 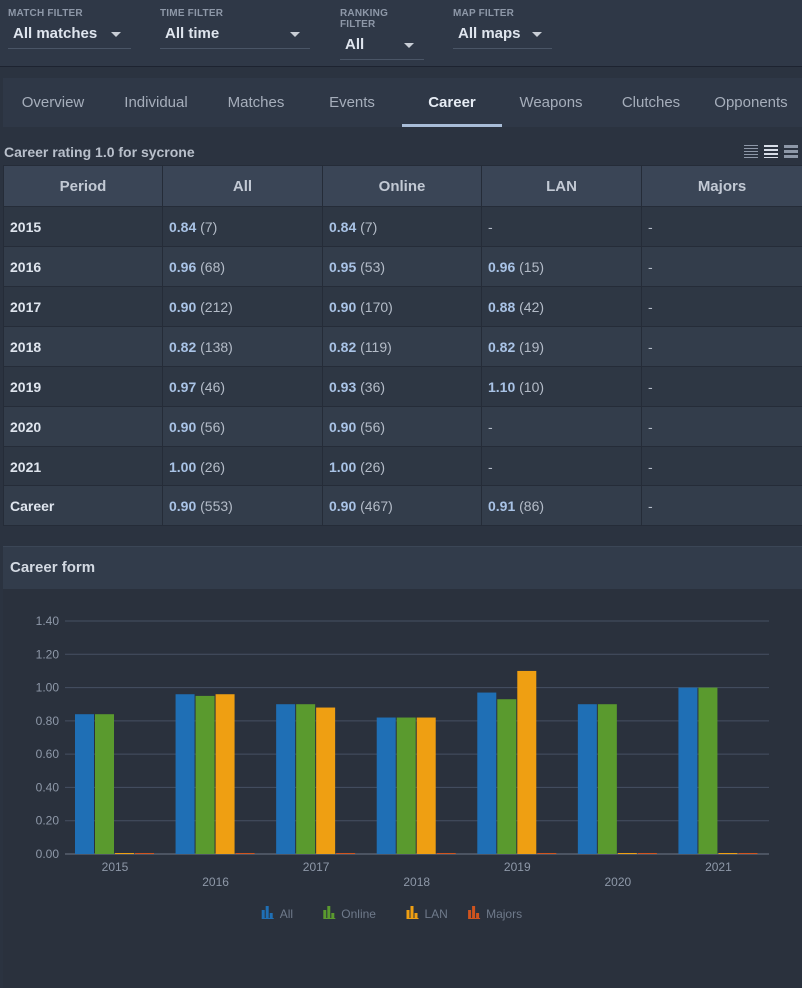 I want to click on header-online: Online, so click(x=402, y=186).